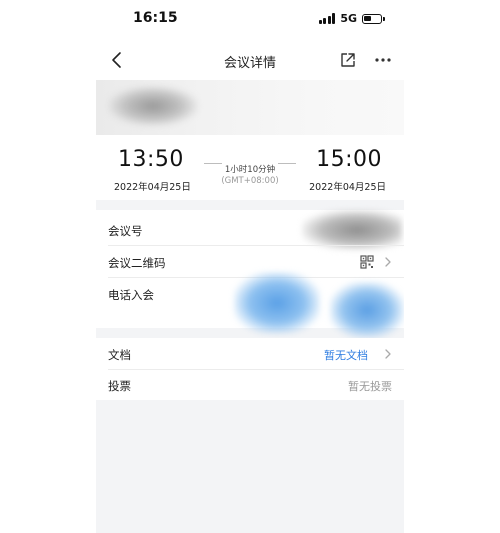  I want to click on vote-label: 投票, so click(119, 386).